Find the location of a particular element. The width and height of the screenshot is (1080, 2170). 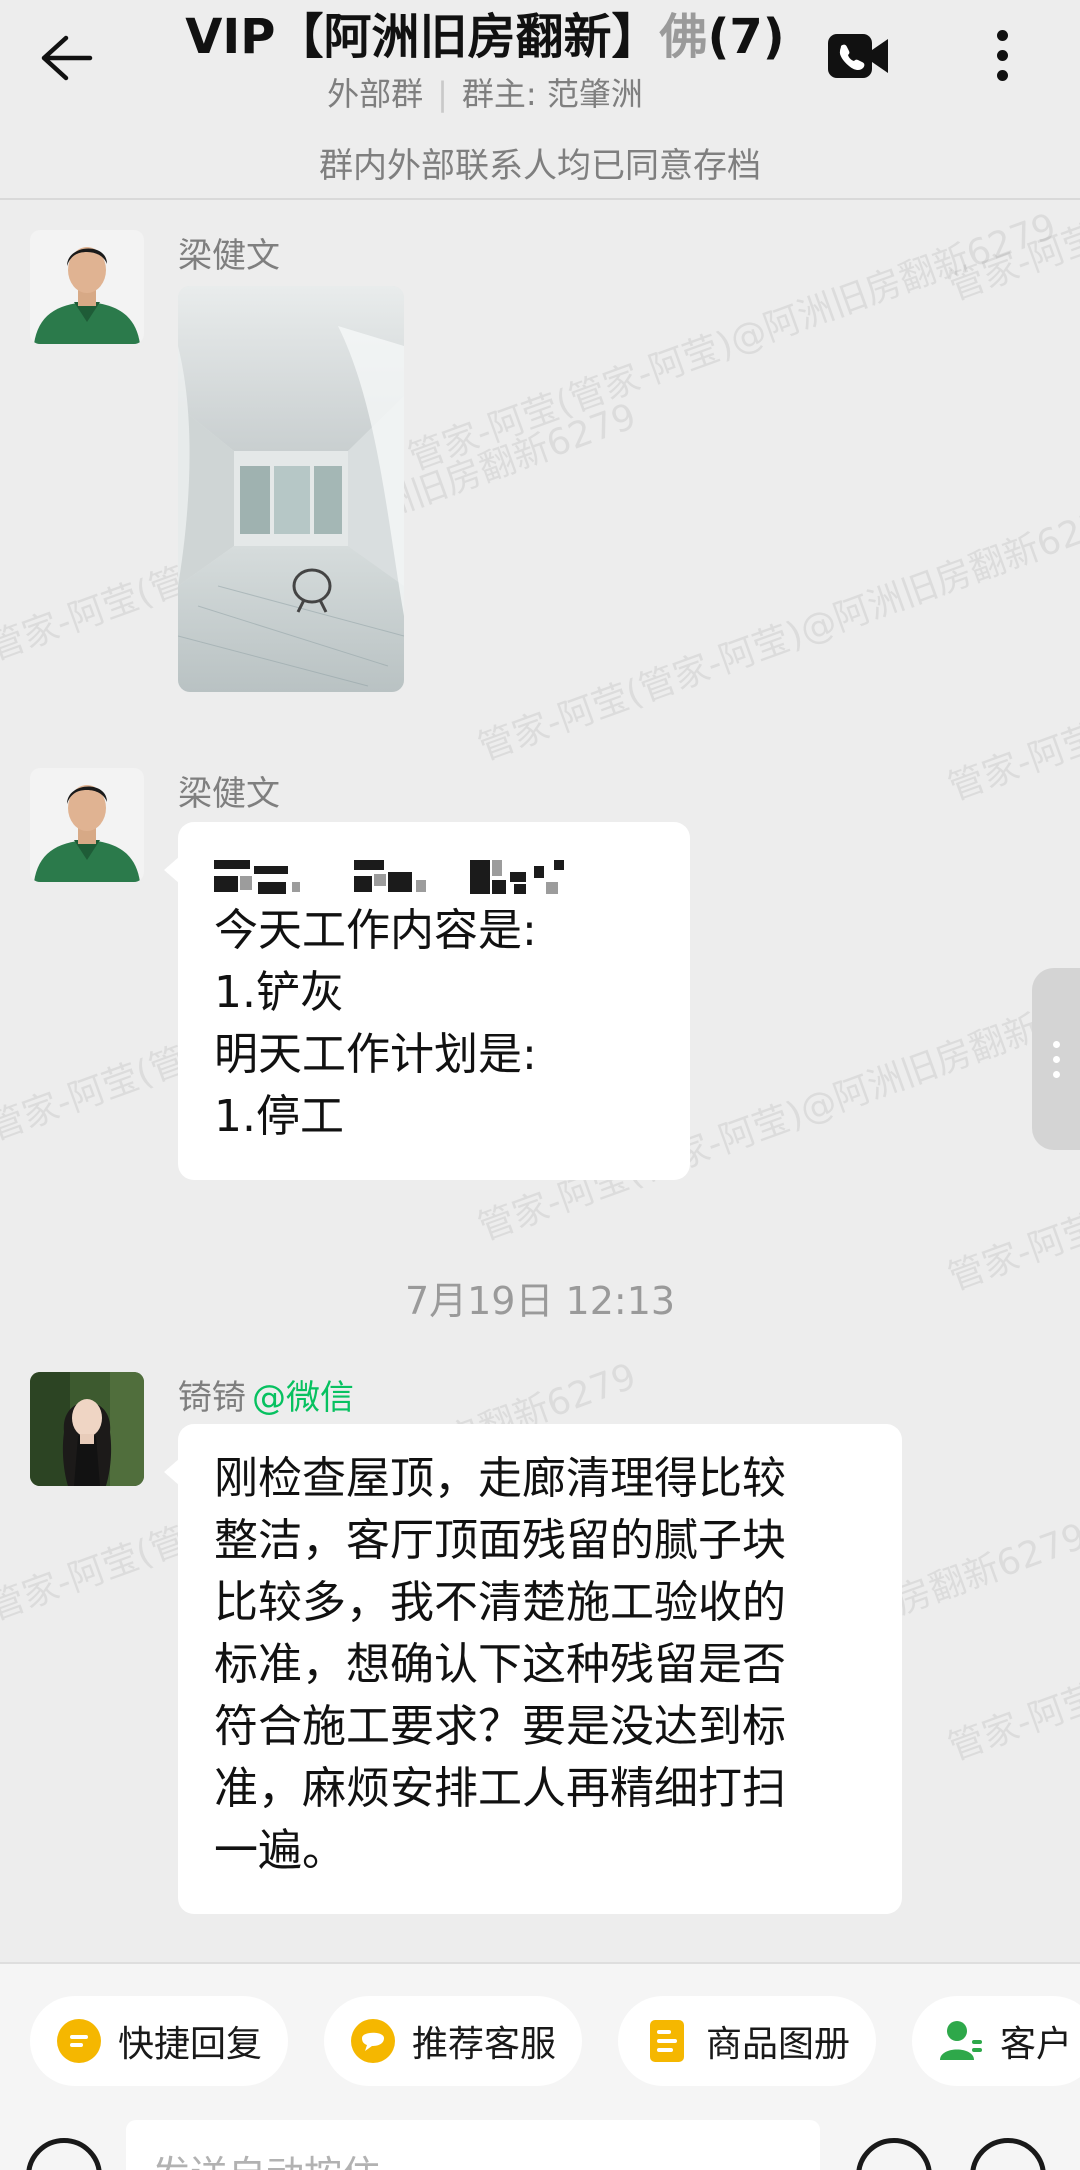

side-drawer-handle is located at coordinates (1056, 1059).